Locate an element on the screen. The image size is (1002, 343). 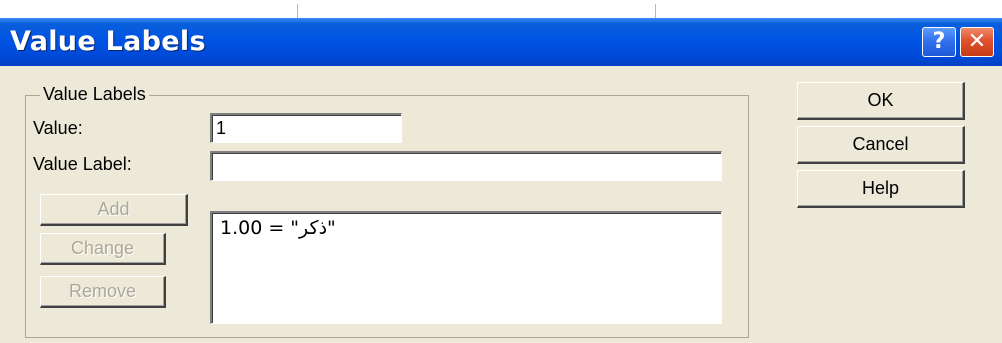
close-x-icon: ✕ is located at coordinates (977, 41).